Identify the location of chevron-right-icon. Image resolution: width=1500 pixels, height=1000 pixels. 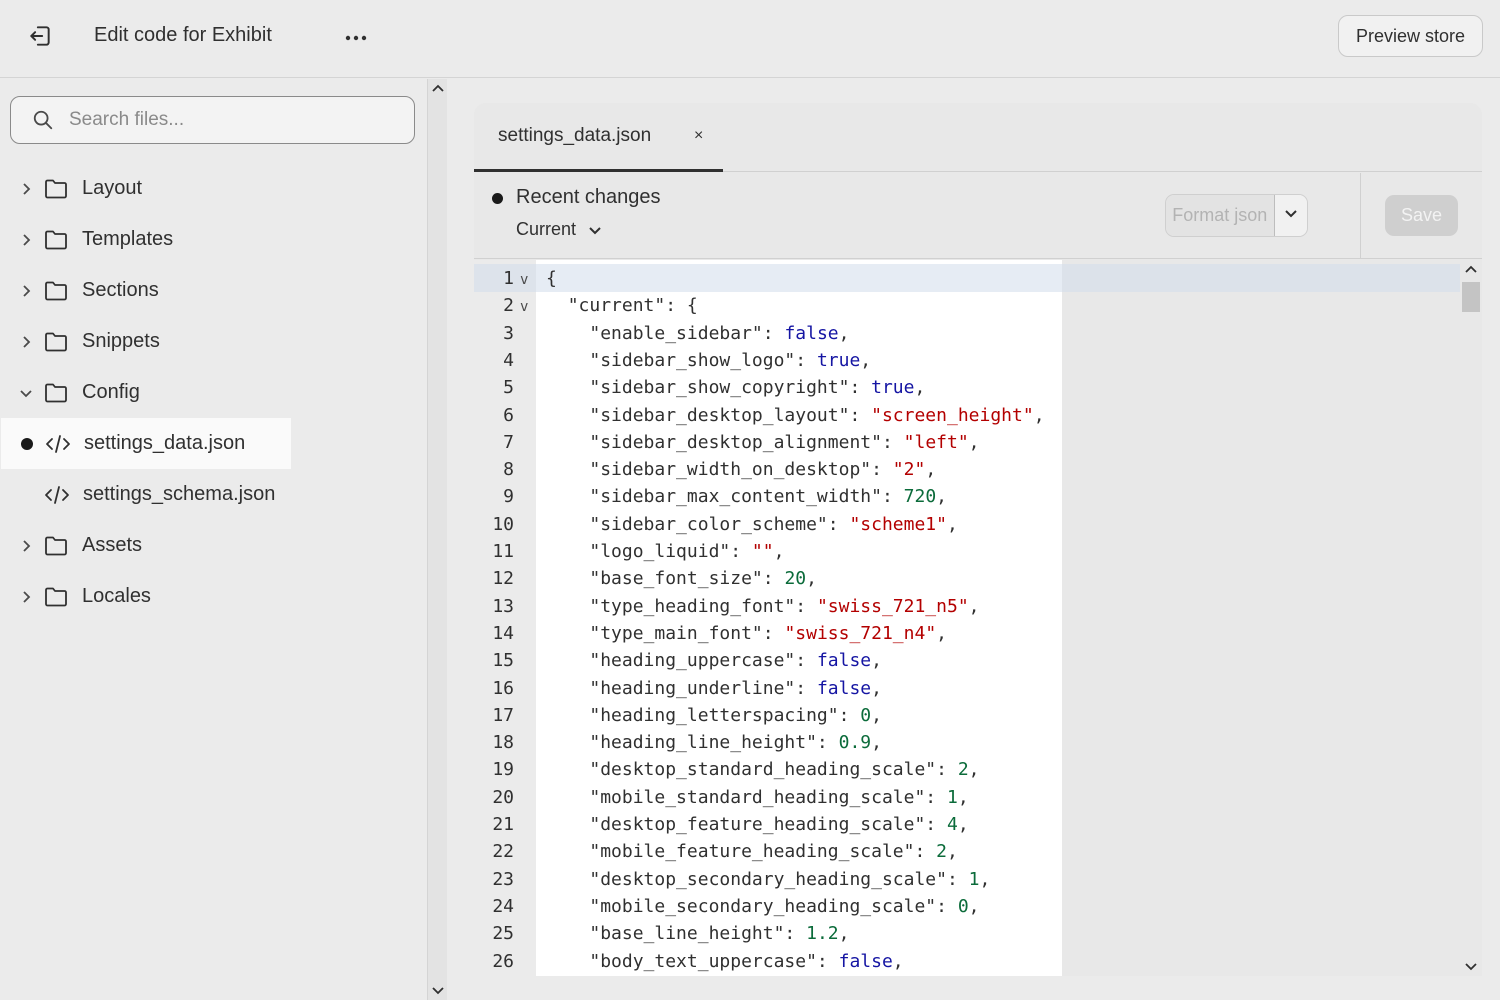
(26, 291).